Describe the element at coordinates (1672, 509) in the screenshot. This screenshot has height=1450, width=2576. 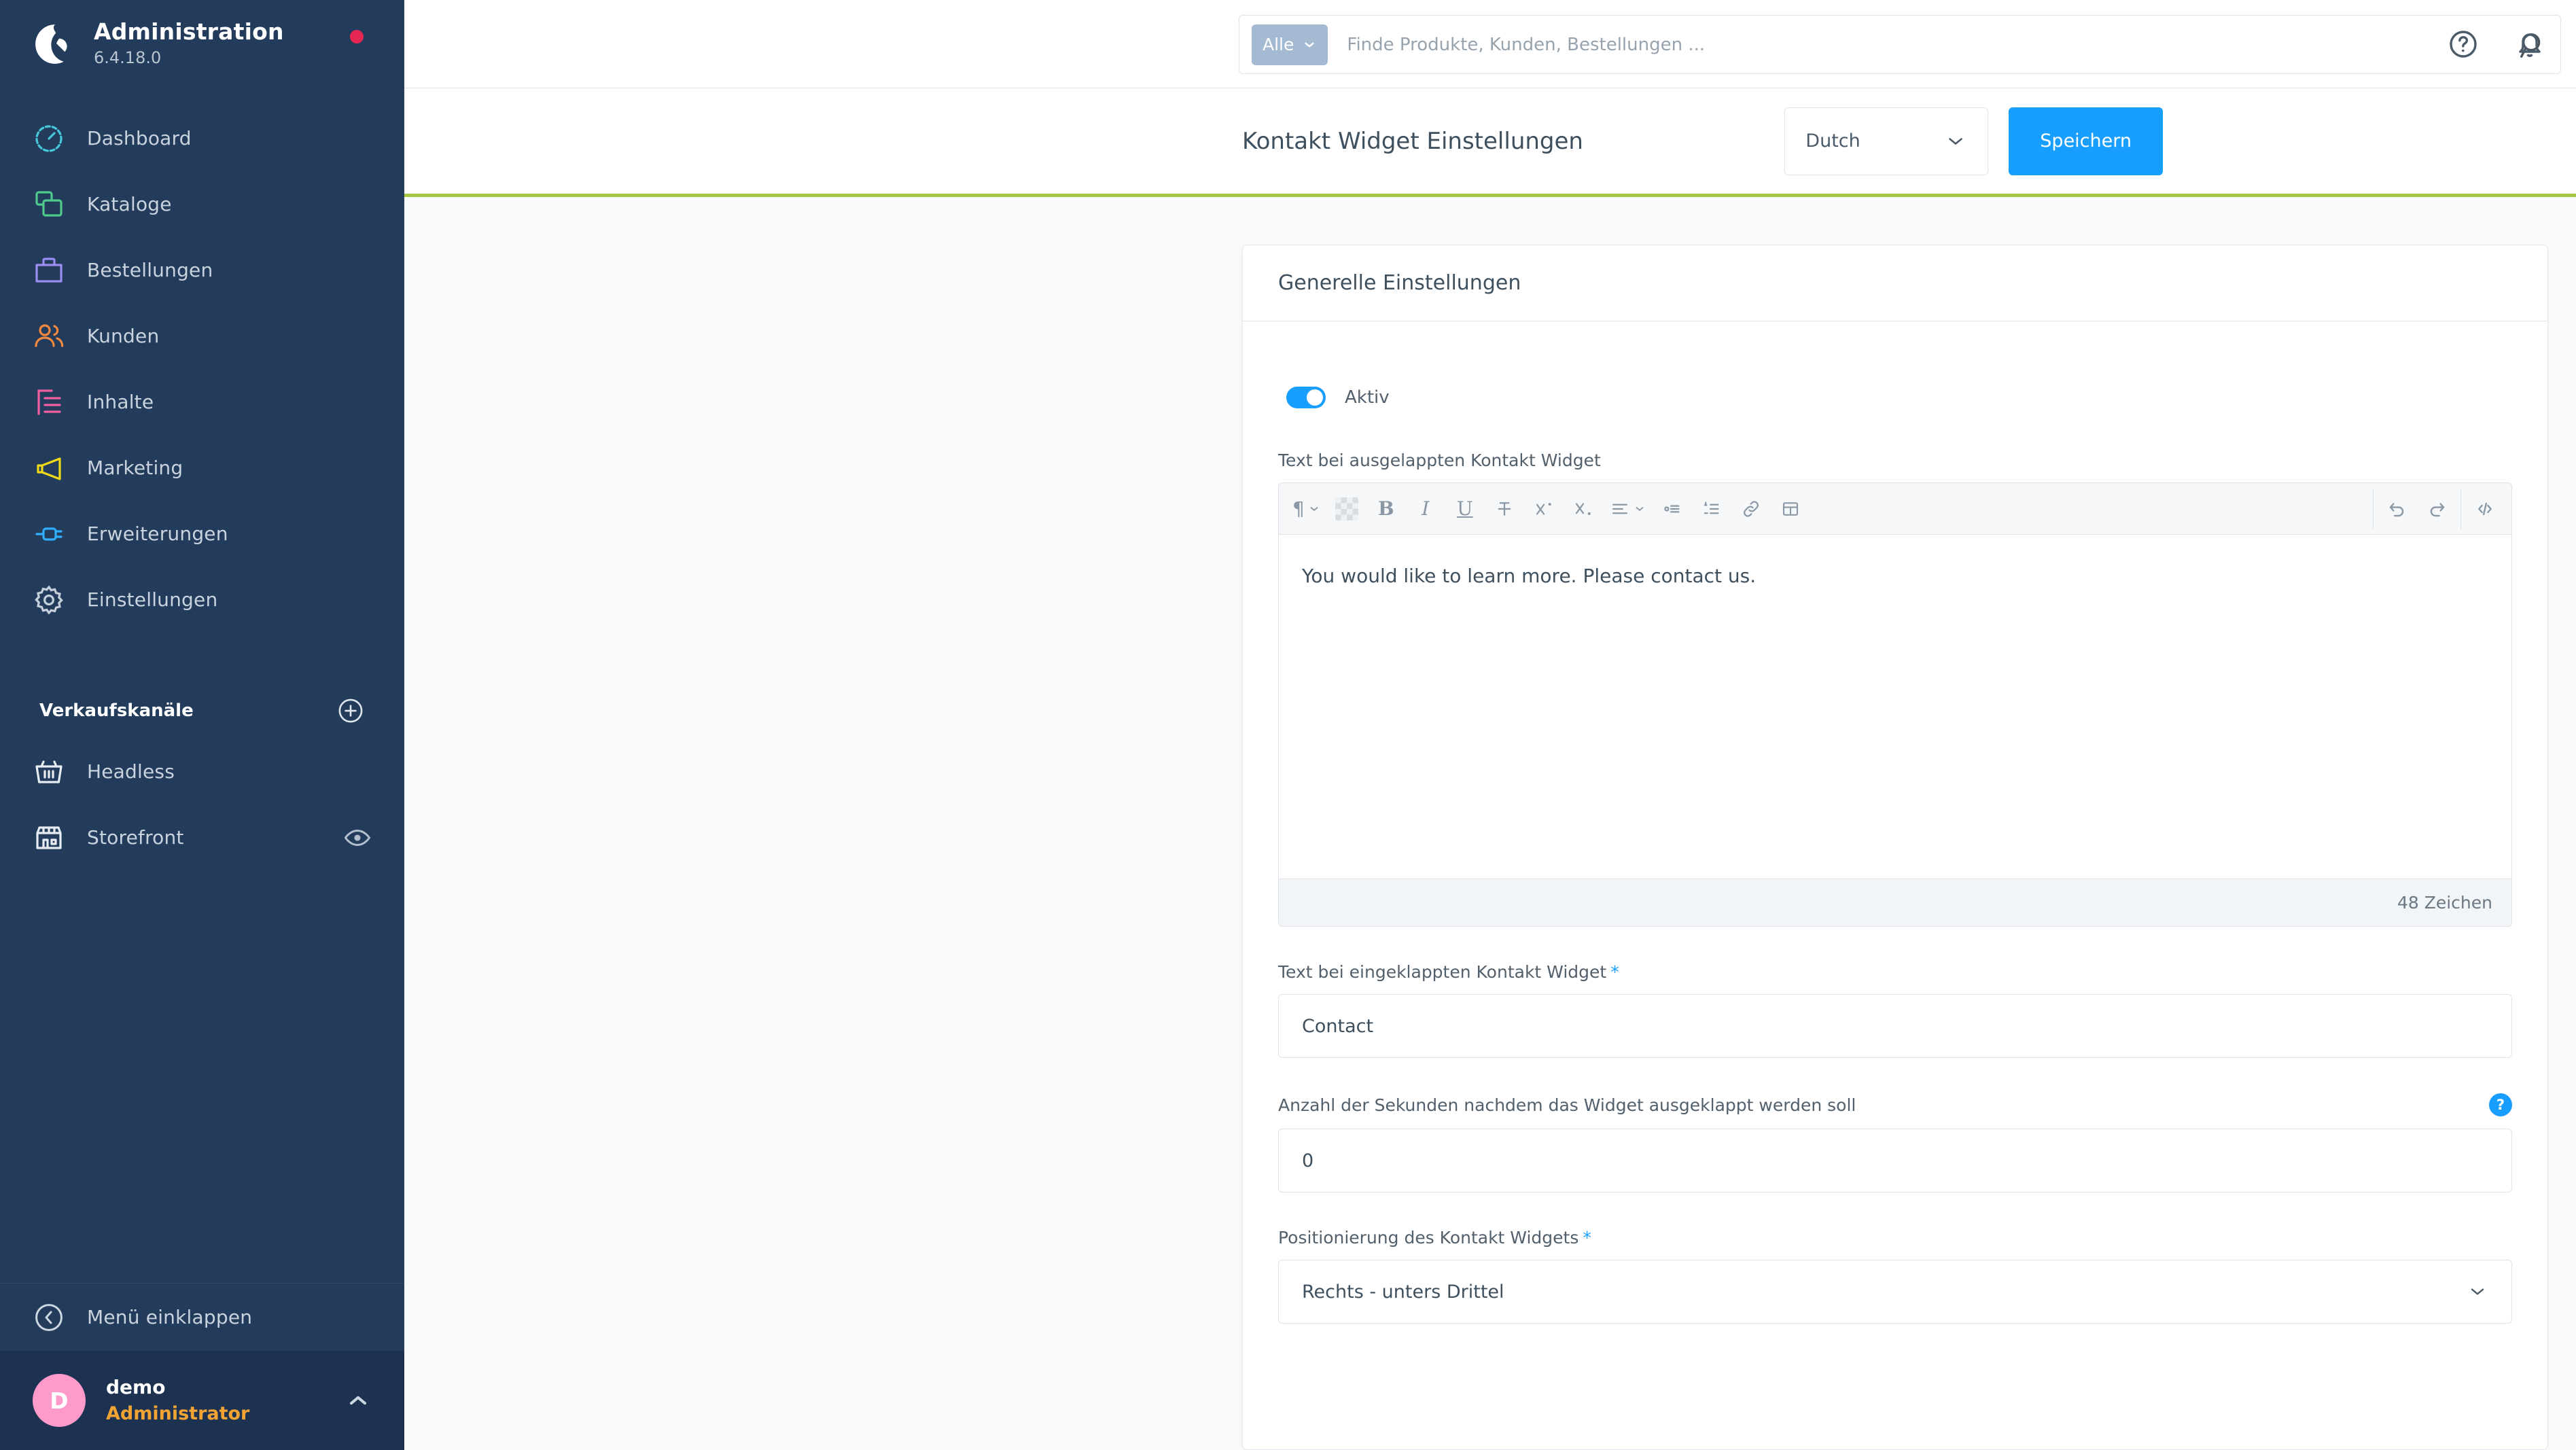
I see `bullet-list-icon` at that location.